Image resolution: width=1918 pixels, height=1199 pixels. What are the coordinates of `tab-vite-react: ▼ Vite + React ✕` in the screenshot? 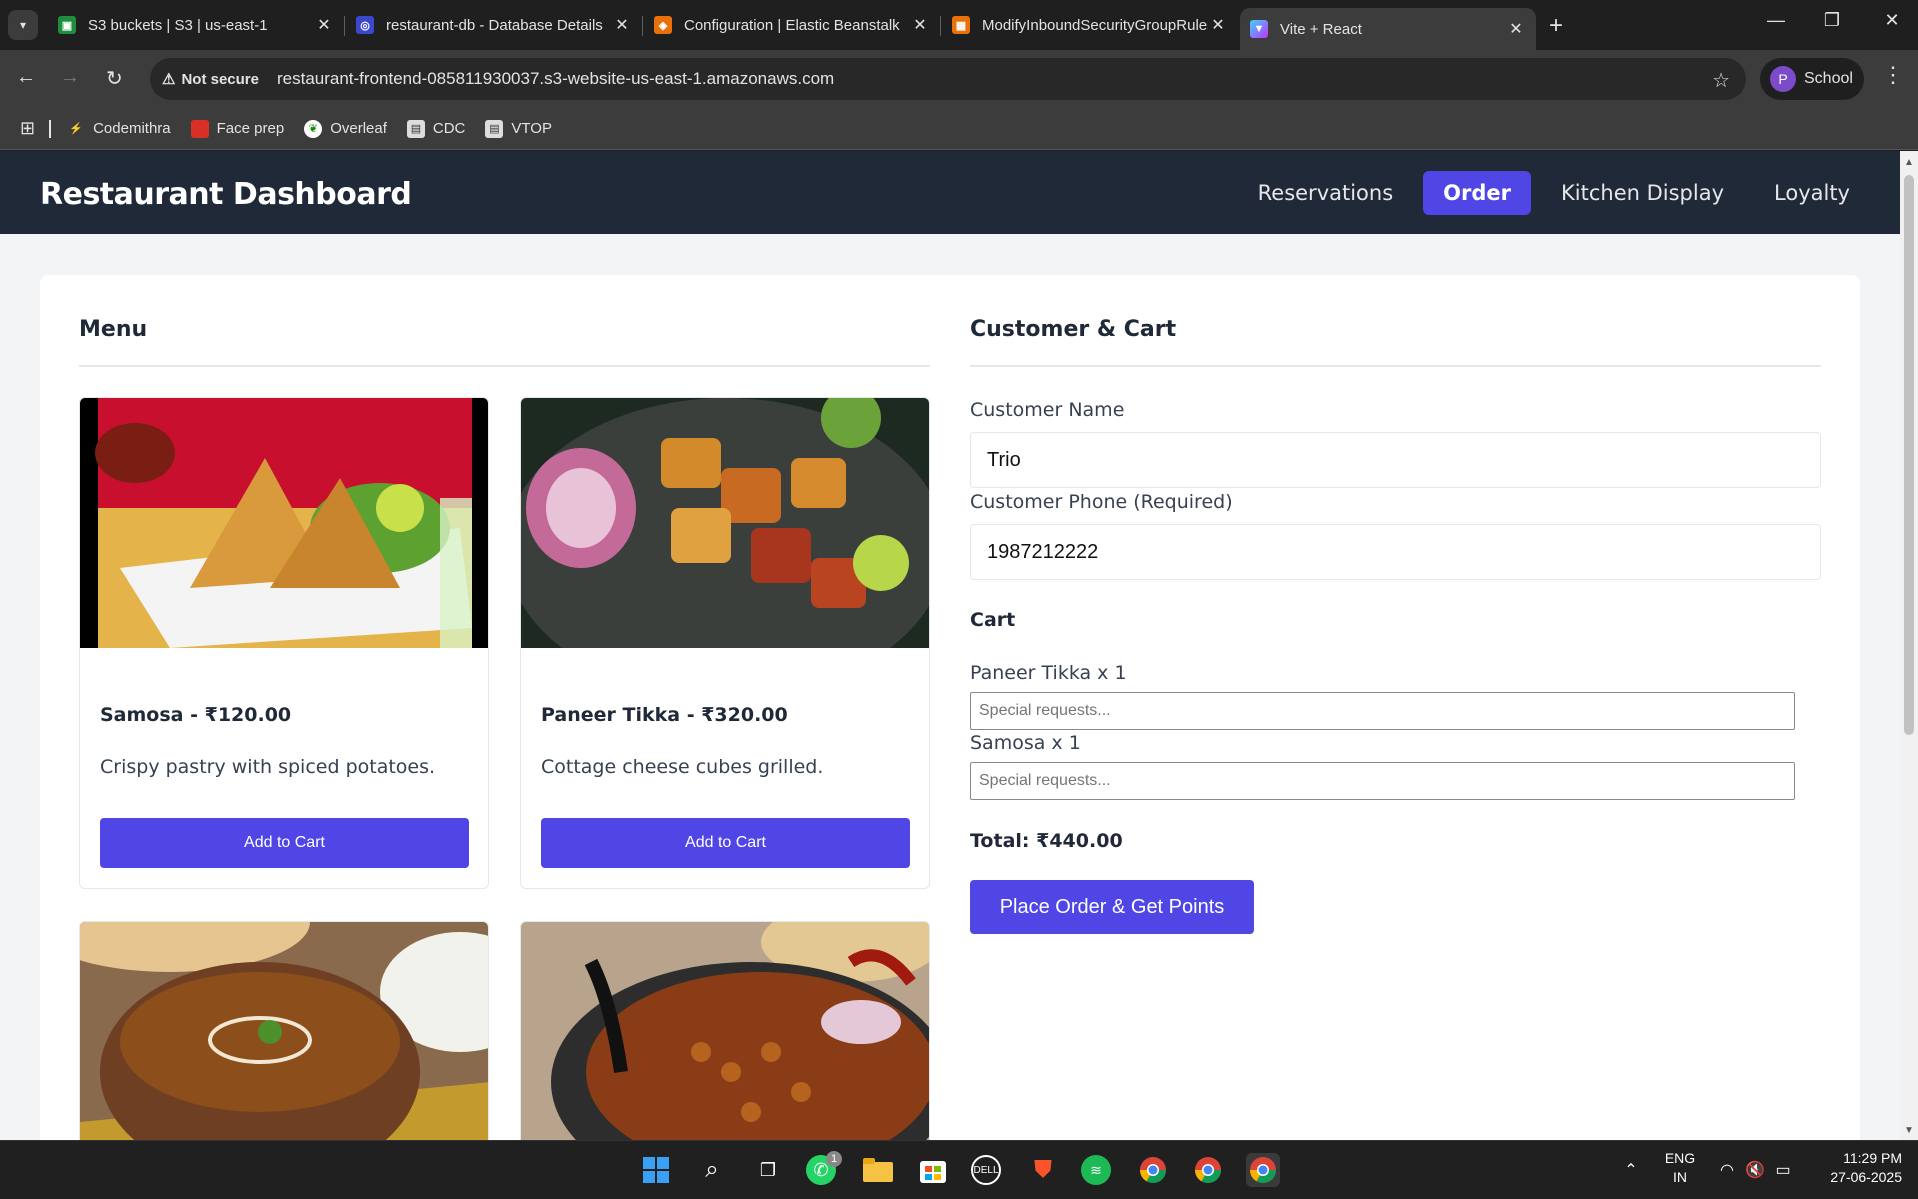 It's located at (1388, 29).